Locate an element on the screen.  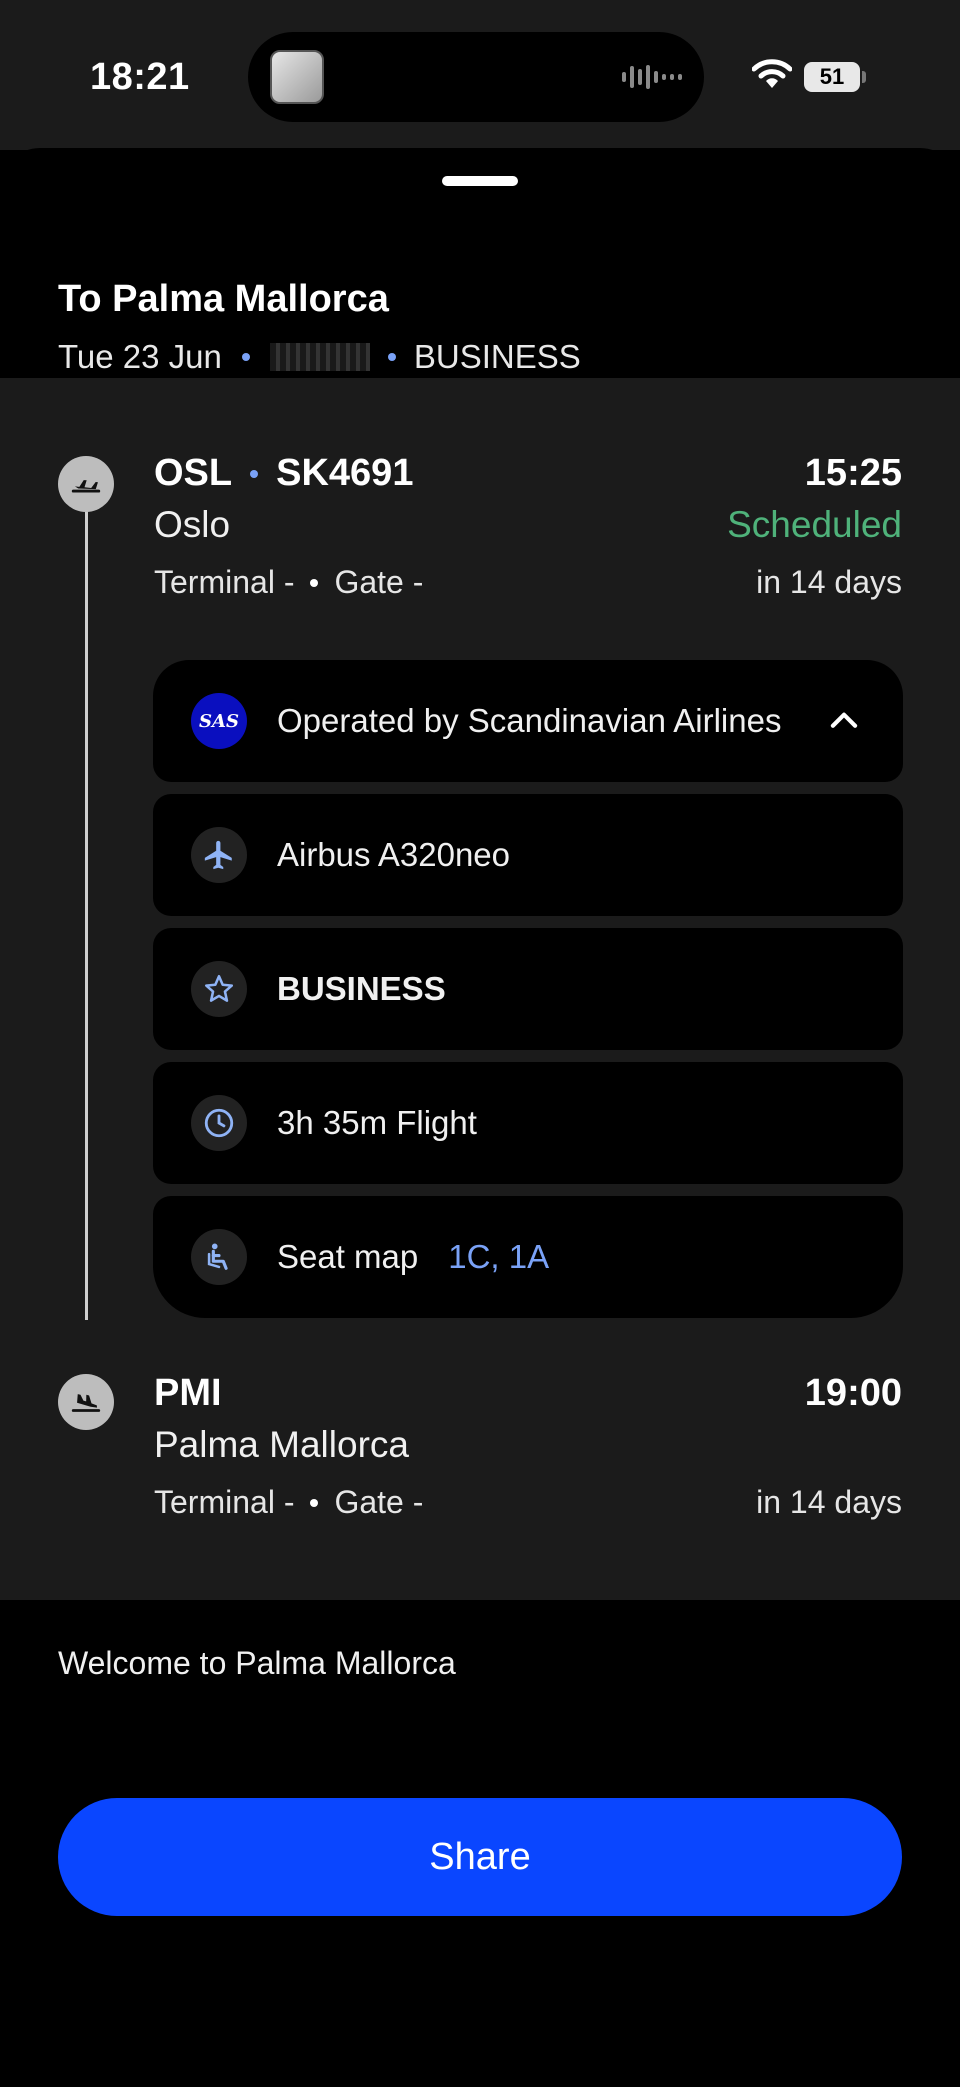
departure-terminal-row: Terminal - Gate - is located at coordinates (288, 582).